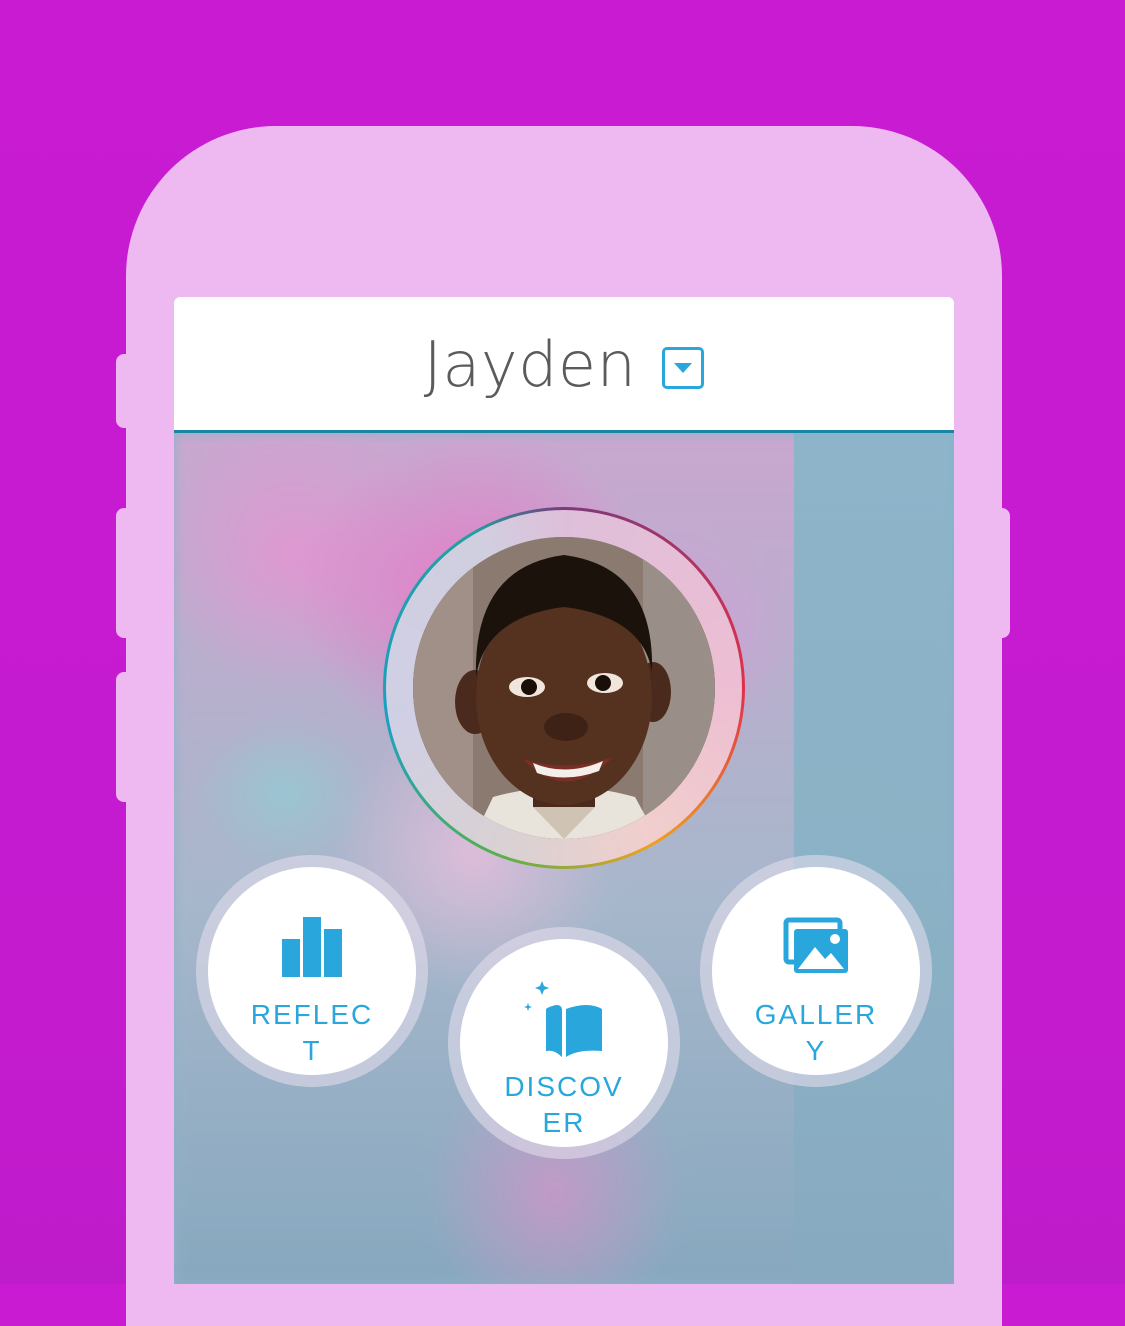 The height and width of the screenshot is (1326, 1125). I want to click on discover-button: DISCOVER, so click(564, 1043).